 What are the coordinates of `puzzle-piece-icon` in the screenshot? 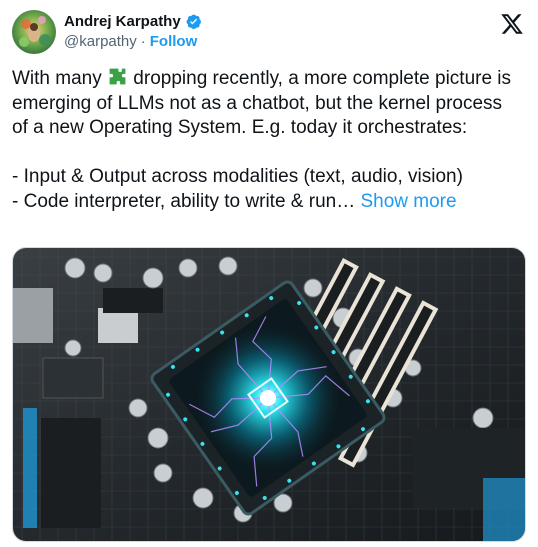 It's located at (117, 76).